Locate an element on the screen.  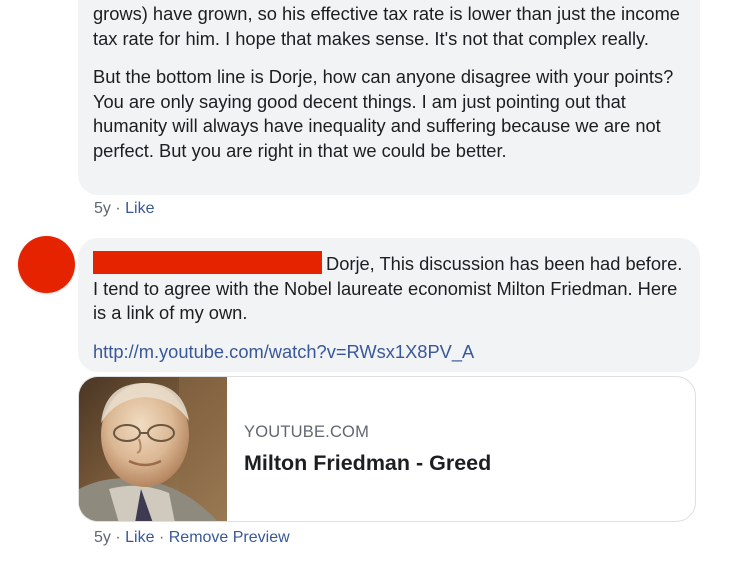
preview-title: Milton Friedman - Greed is located at coordinates (367, 463).